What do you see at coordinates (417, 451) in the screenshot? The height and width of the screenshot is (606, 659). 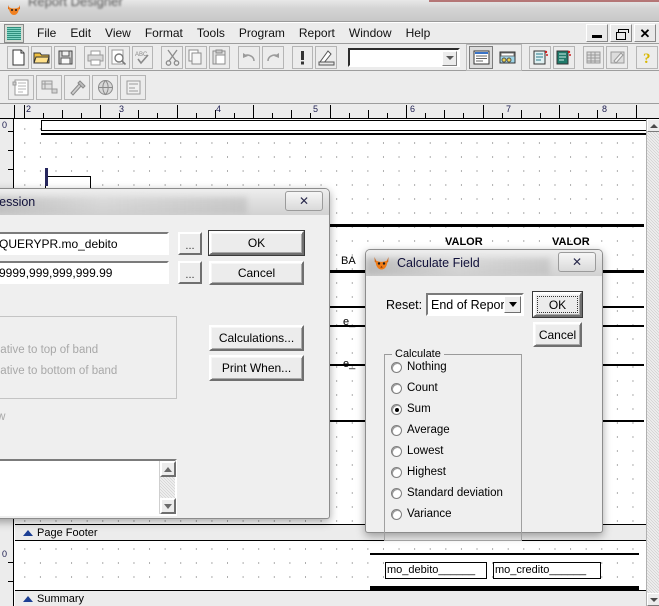 I see `radio-lowest: Lowest` at bounding box center [417, 451].